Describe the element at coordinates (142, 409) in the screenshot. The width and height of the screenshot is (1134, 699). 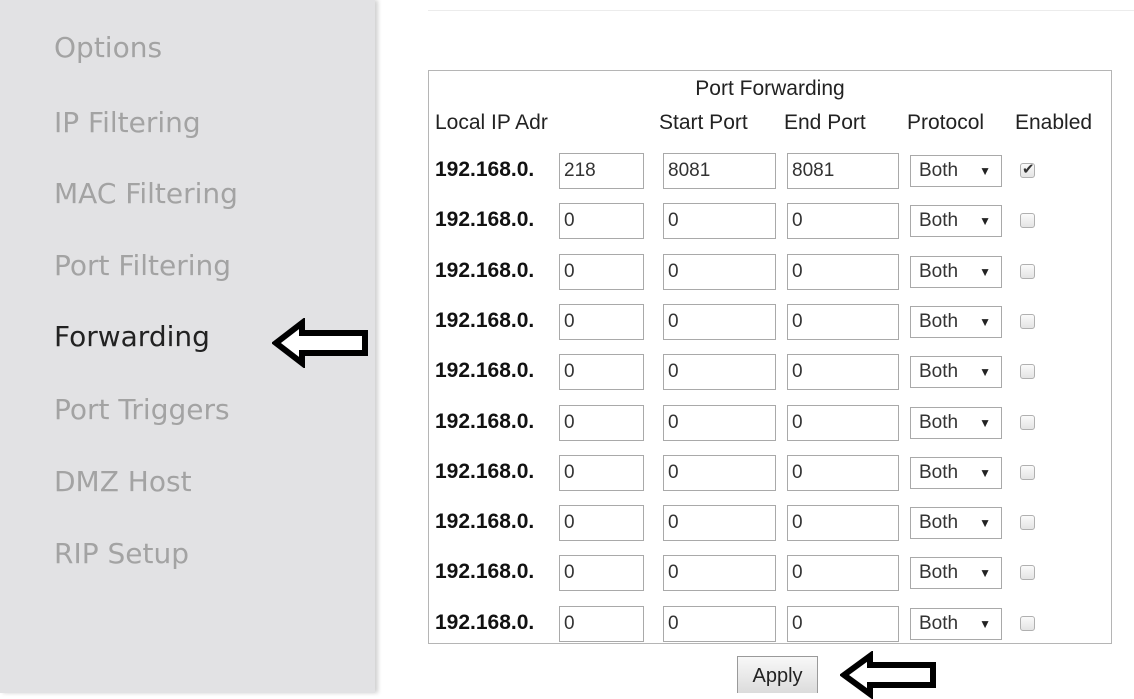
I see `sidebar-item-port-triggers: Port Triggers` at that location.